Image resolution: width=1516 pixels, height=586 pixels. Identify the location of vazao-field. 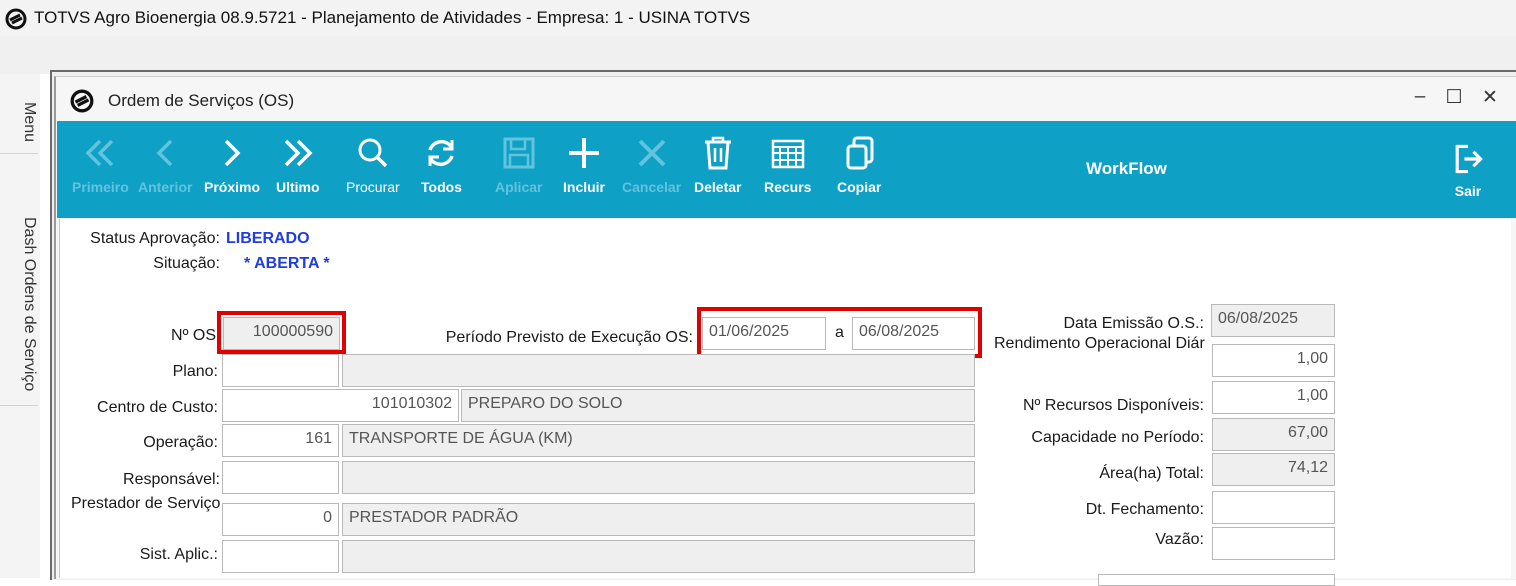
(1273, 543).